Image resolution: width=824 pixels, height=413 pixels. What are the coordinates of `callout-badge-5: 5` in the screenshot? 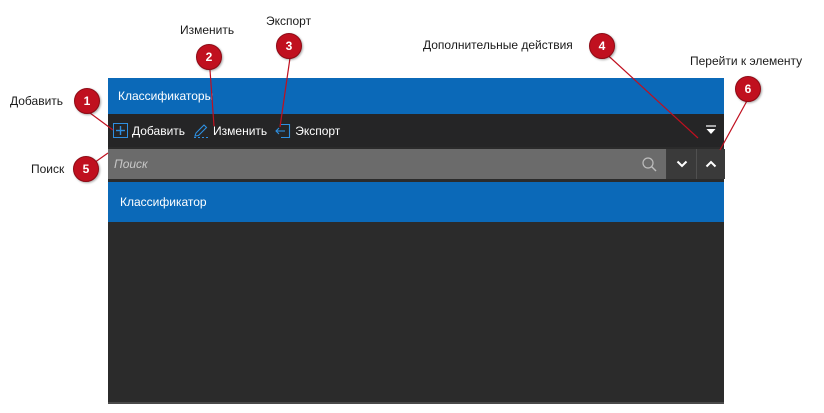 It's located at (86, 169).